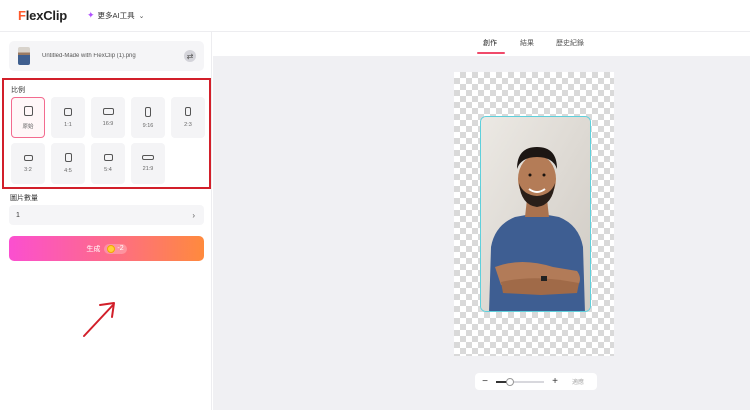  Describe the element at coordinates (46, 15) in the screenshot. I see `logo-text: lexClip` at that location.